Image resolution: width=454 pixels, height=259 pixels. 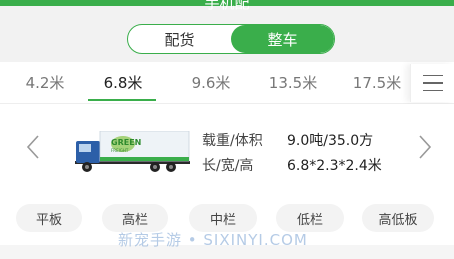 I want to click on chevron-right-icon, so click(x=425, y=150).